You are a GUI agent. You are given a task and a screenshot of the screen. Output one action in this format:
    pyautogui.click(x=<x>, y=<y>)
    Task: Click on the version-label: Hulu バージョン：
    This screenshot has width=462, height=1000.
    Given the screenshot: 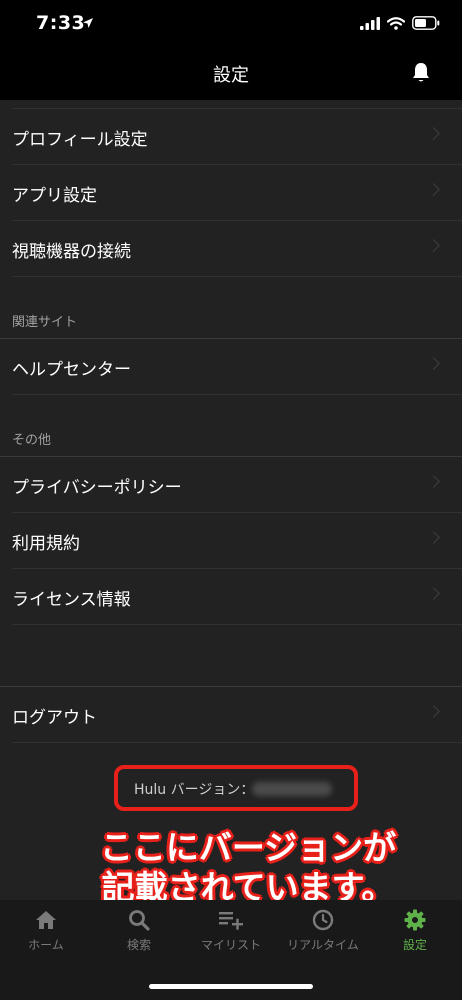 What is the action you would take?
    pyautogui.click(x=194, y=790)
    